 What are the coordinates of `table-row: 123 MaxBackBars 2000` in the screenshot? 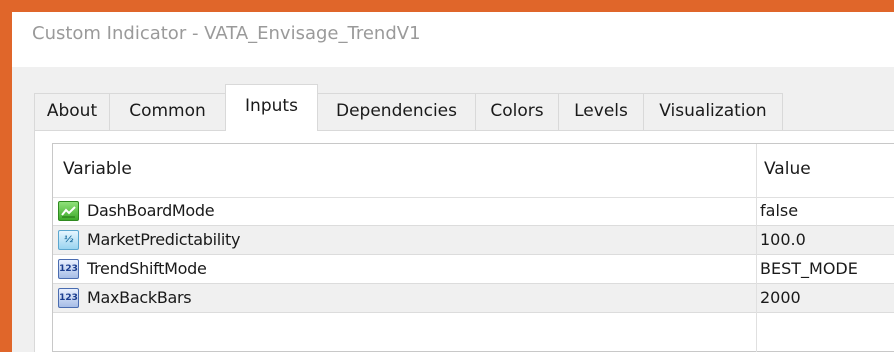 It's located at (473, 298).